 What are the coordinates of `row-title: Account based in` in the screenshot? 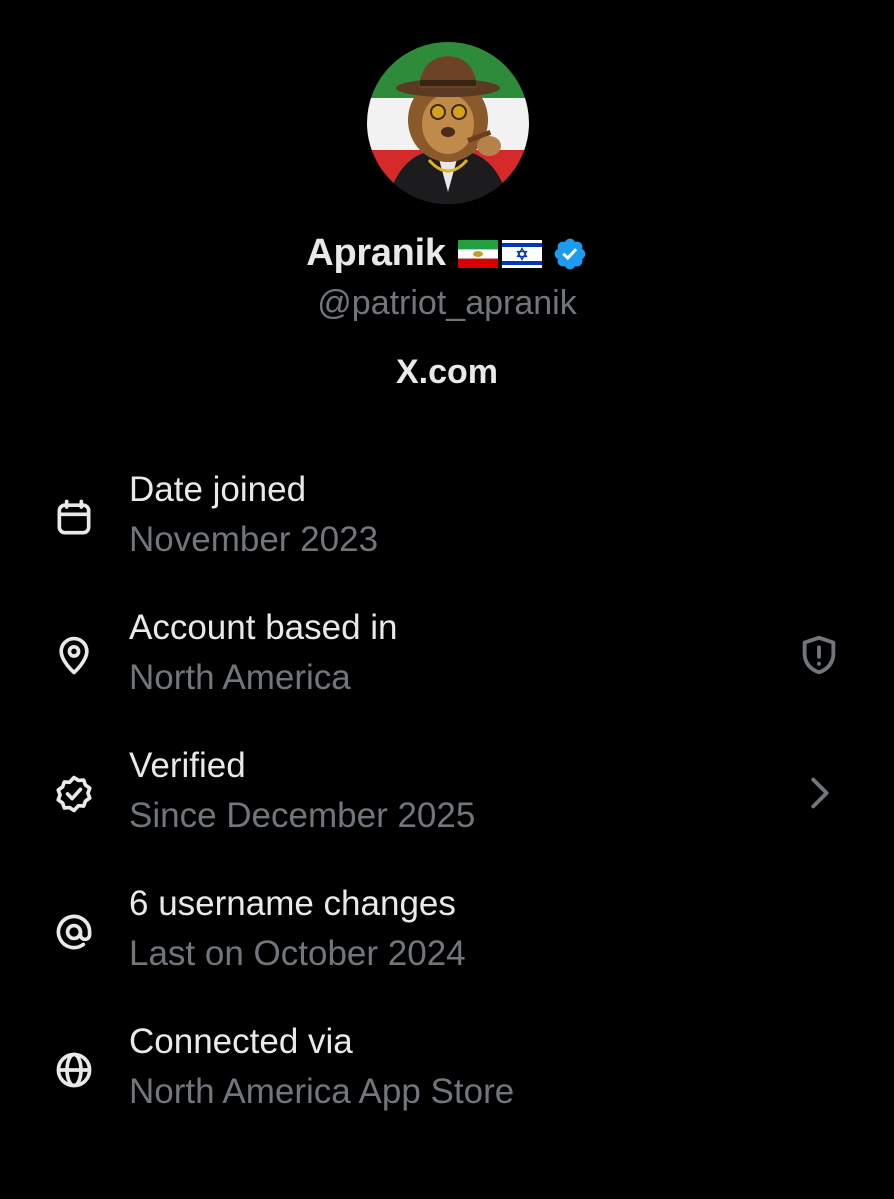 It's located at (263, 627).